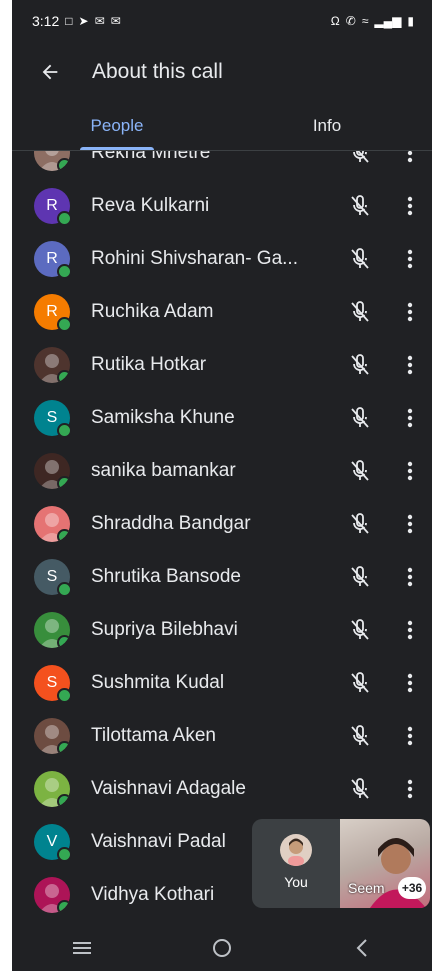 This screenshot has height=971, width=438. What do you see at coordinates (222, 21) in the screenshot?
I see `status-bar: 3:12 □ ➤ ✉ ✉ Ω ✆ ≈ ▂▄▆ ▮` at bounding box center [222, 21].